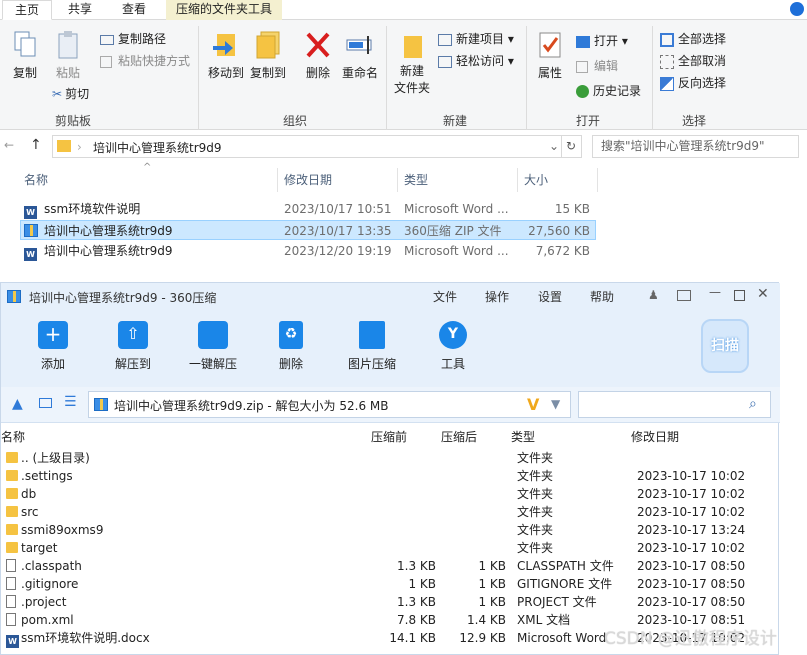 This screenshot has width=807, height=655. What do you see at coordinates (226, 55) in the screenshot?
I see `move-to-button: 移动到` at bounding box center [226, 55].